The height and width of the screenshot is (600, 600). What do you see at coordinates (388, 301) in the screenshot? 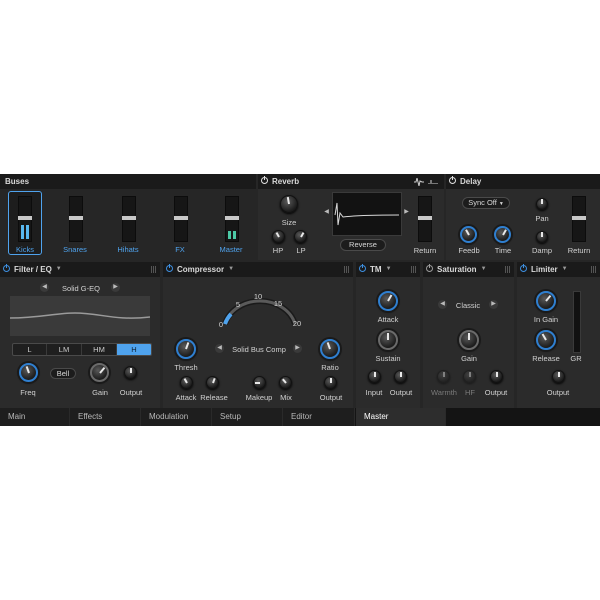
I see `tm-attack-knob` at bounding box center [388, 301].